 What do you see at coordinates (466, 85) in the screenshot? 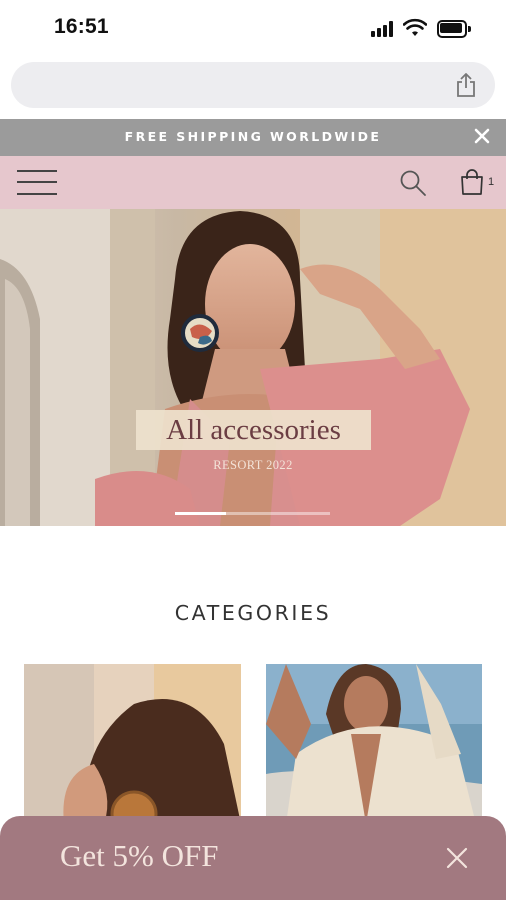
I see `share-icon` at bounding box center [466, 85].